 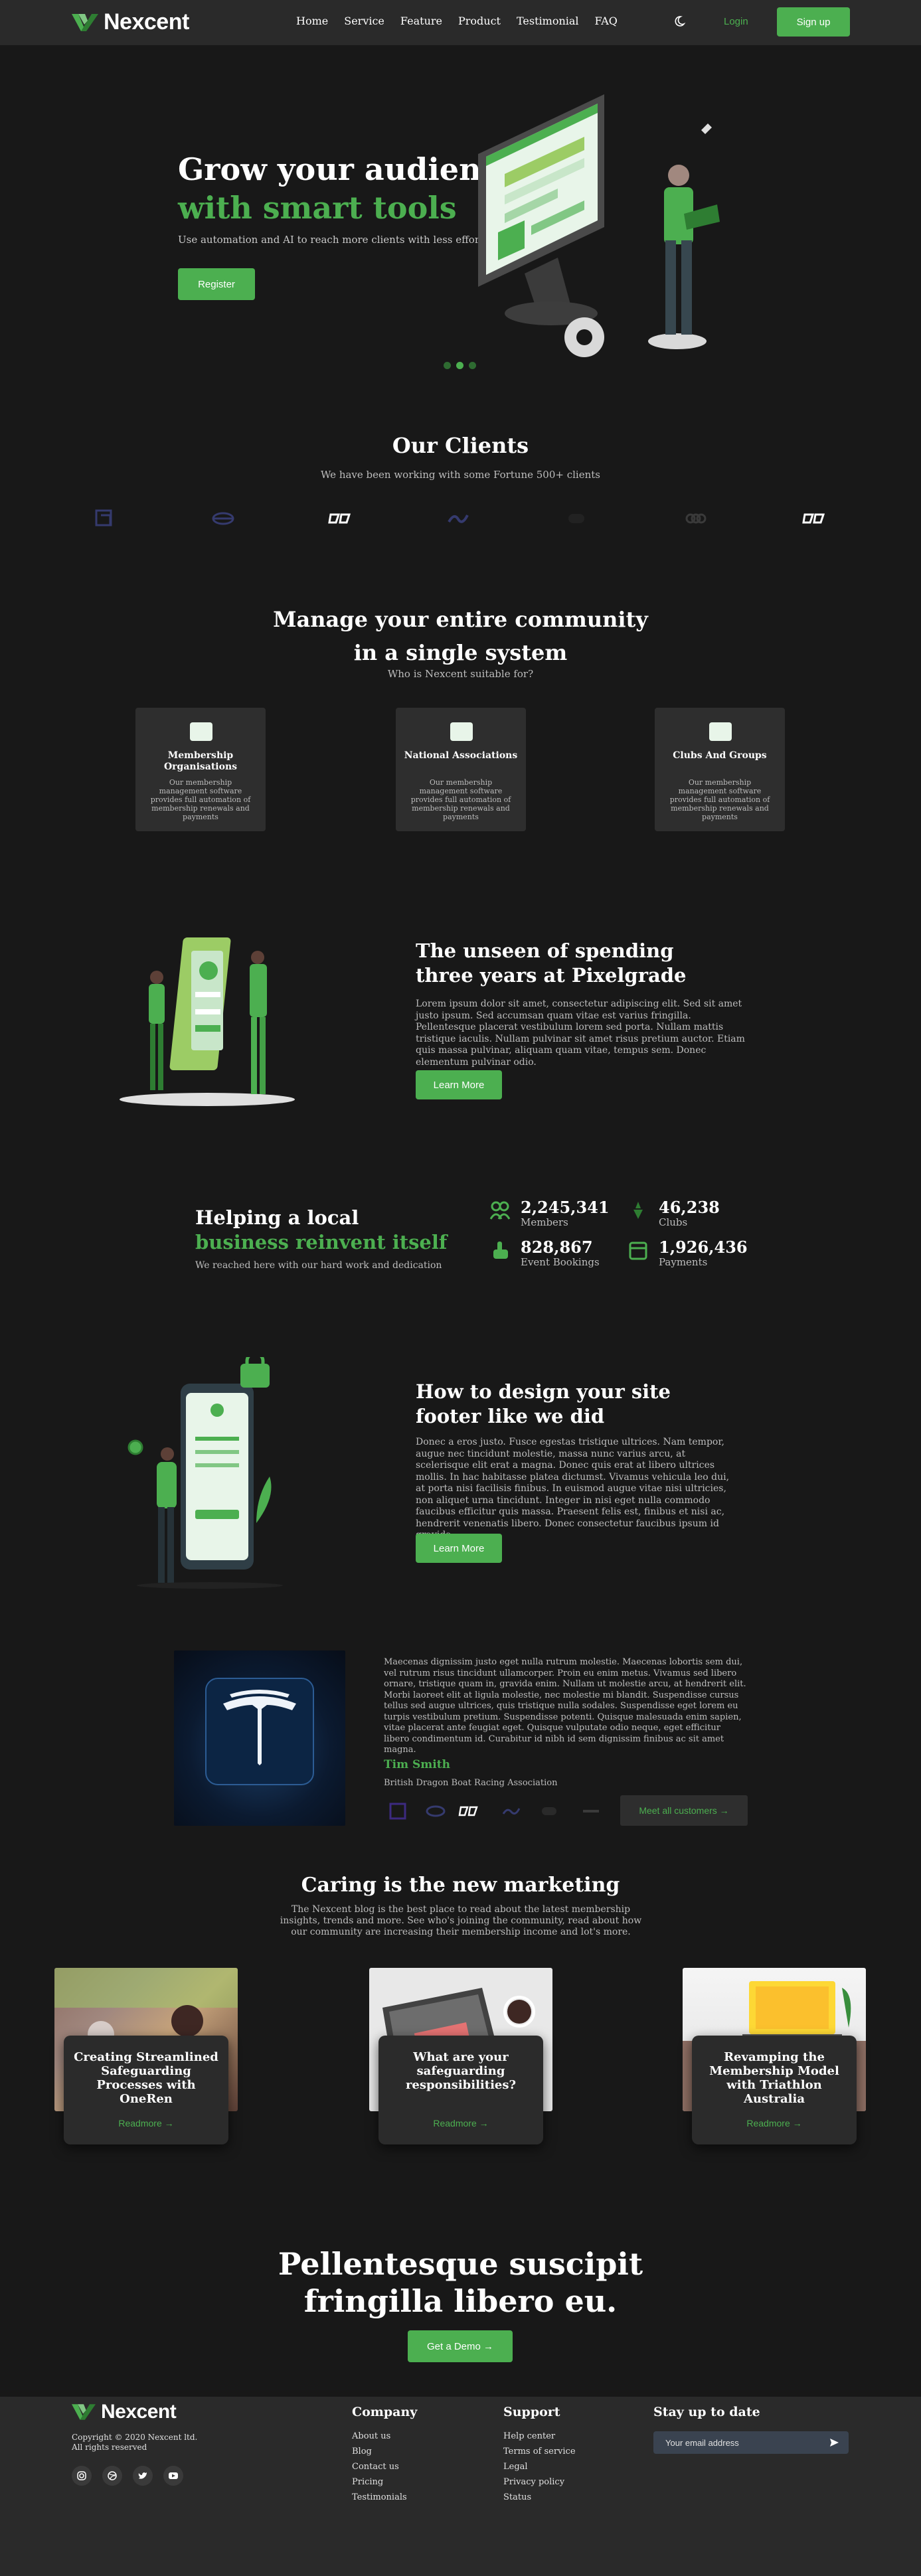 What do you see at coordinates (362, 2451) in the screenshot?
I see `footer-link-blog: Blog` at bounding box center [362, 2451].